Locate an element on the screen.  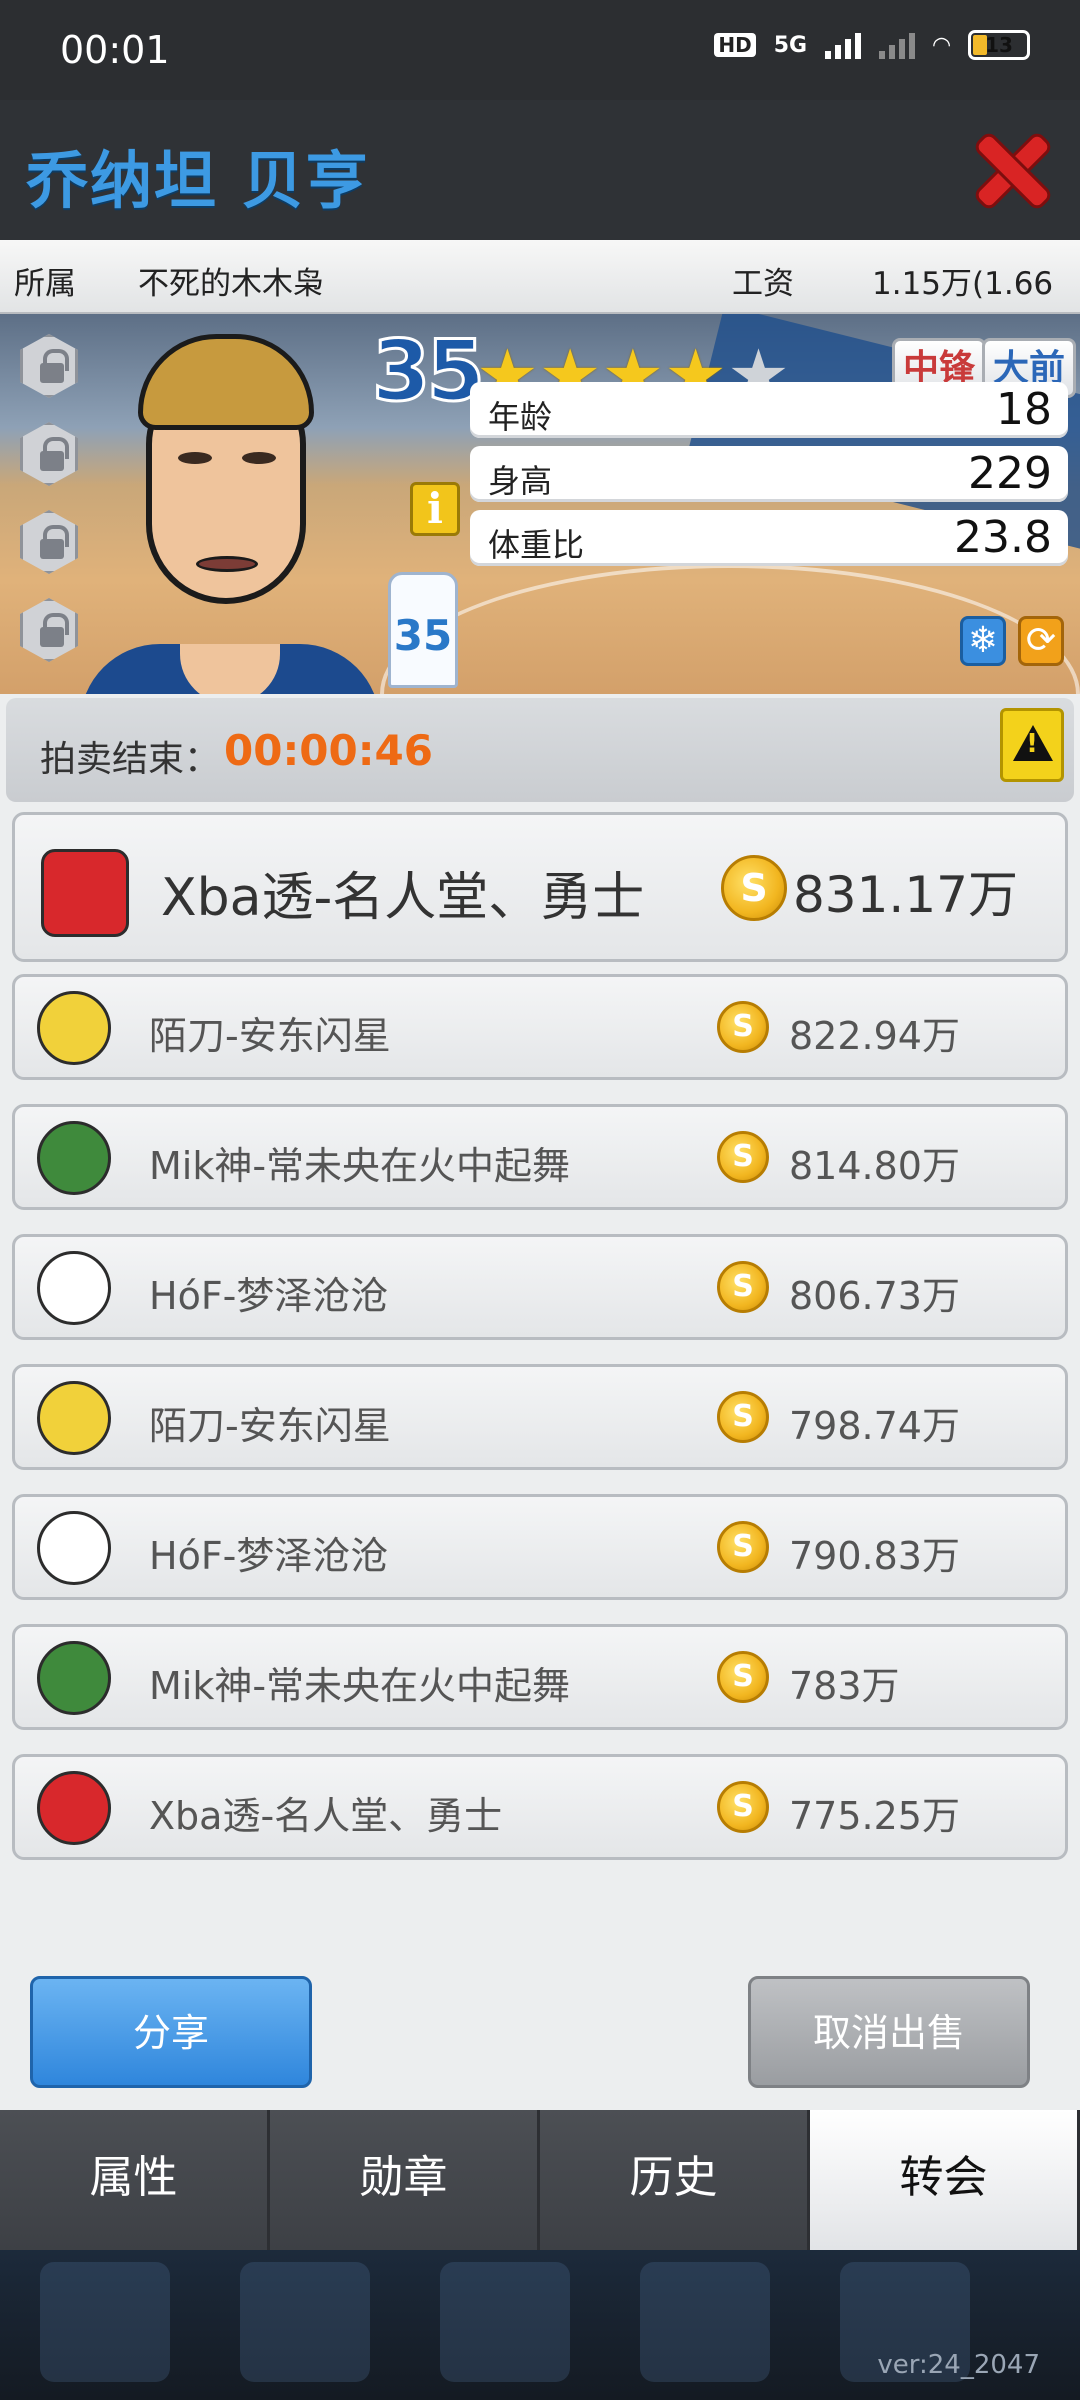
tab-history: 历史 is located at coordinates (675, 2180).